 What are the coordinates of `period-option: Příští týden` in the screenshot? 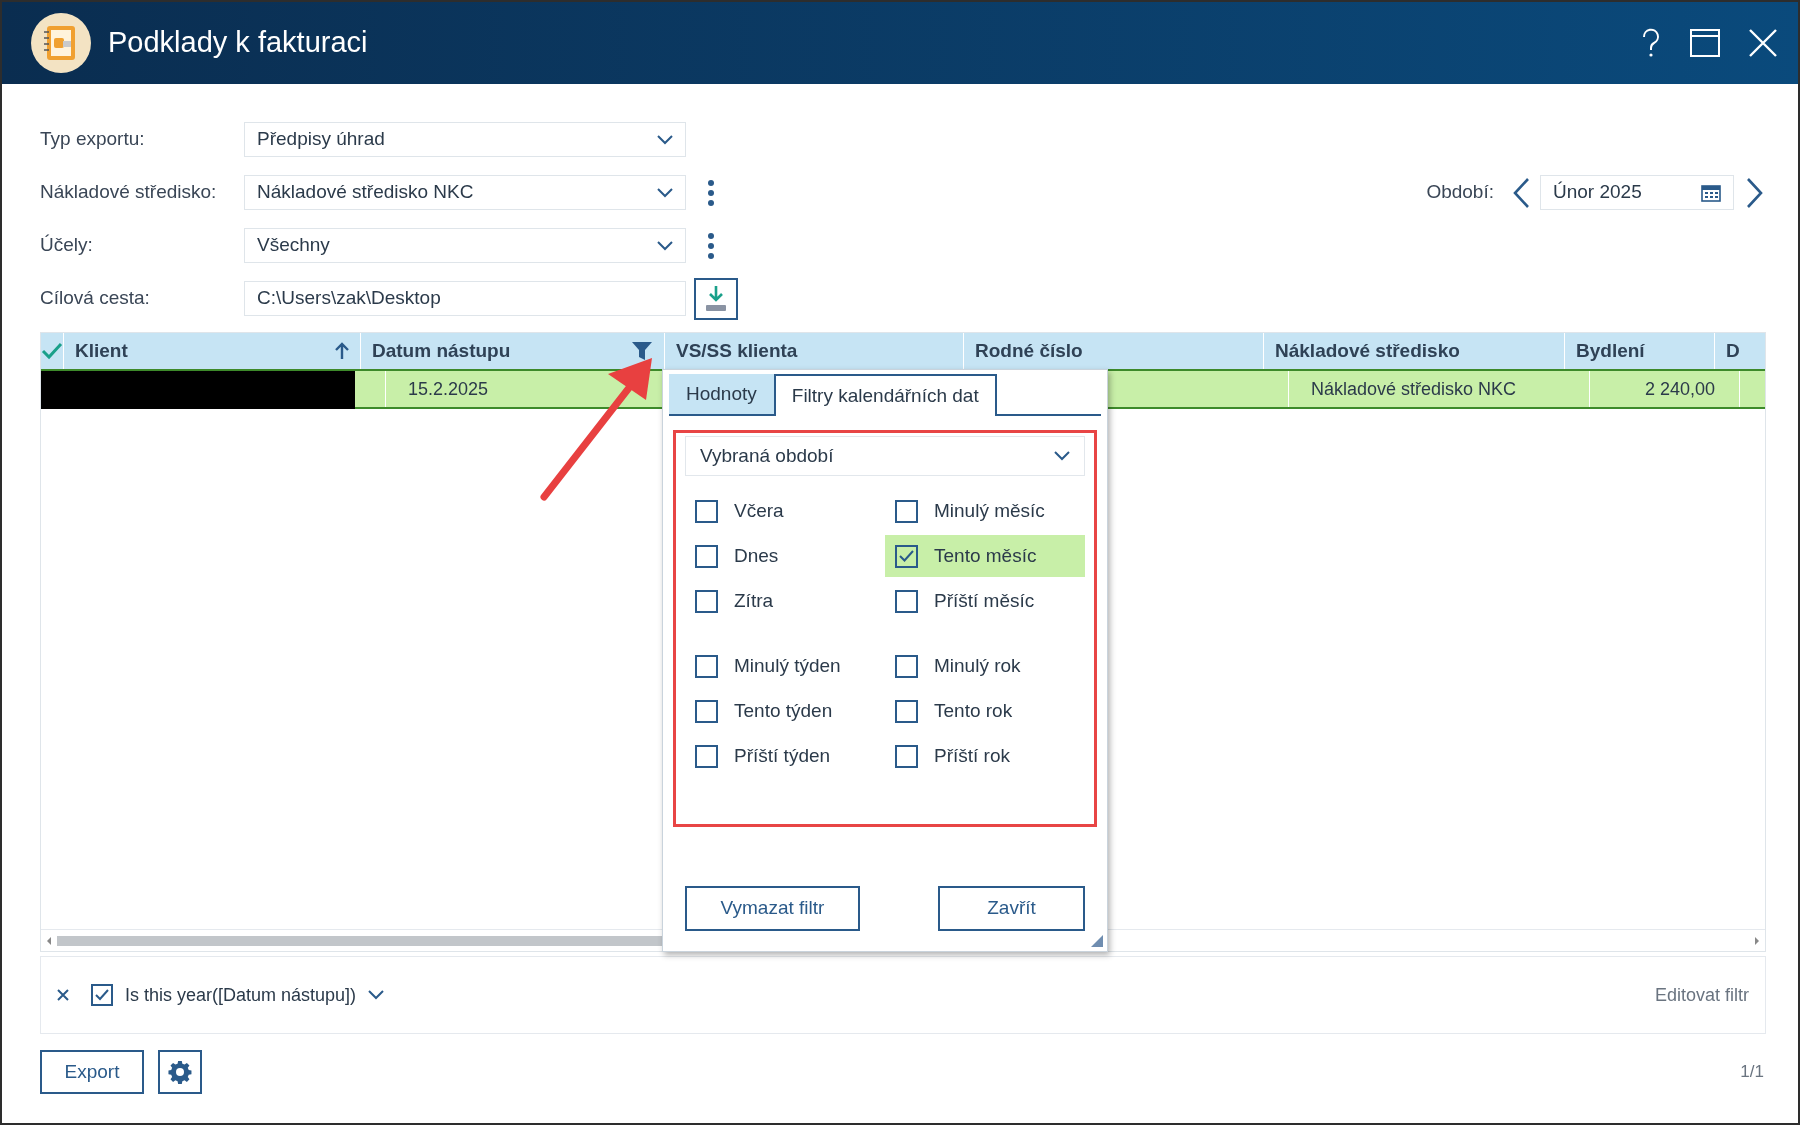 It's located at (785, 756).